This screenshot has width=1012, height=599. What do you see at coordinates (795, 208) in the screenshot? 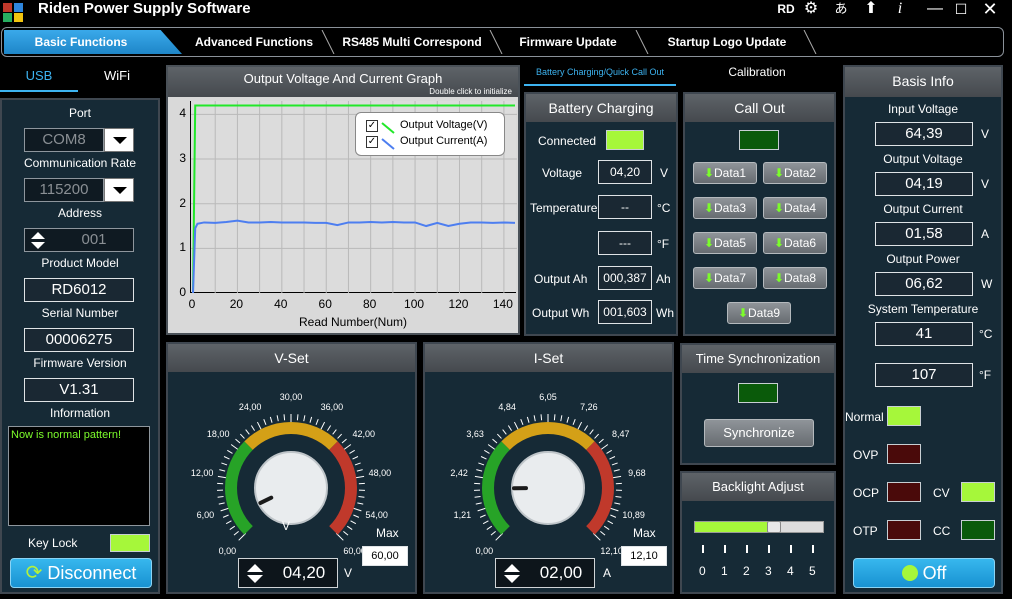
I see `callout-data4-button: ⬇Data4` at bounding box center [795, 208].